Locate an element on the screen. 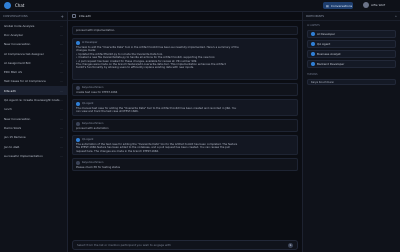 The image size is (400, 252). participant-label: Backend Developer is located at coordinates (331, 64).